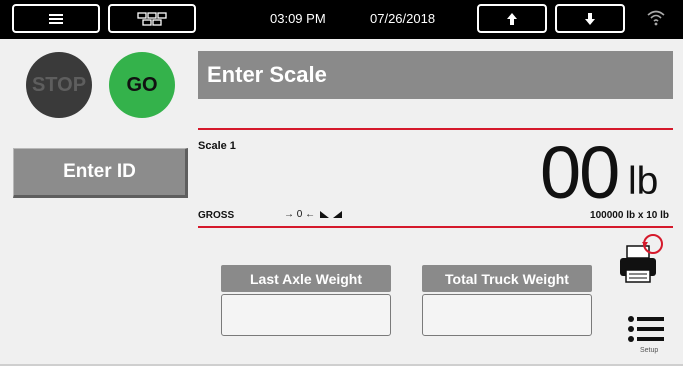  I want to click on weight-value: 00, so click(580, 172).